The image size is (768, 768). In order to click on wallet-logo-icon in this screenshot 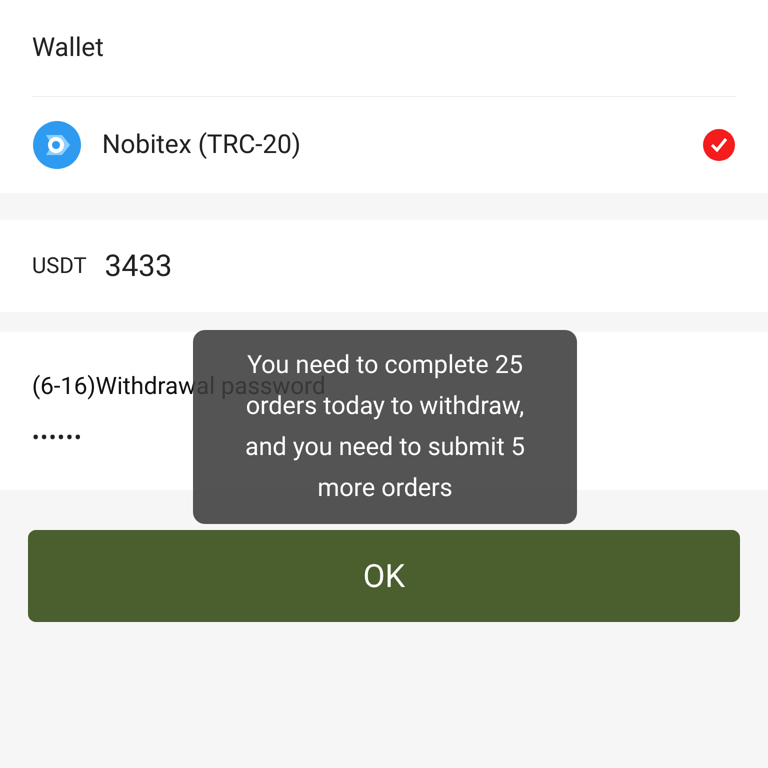, I will do `click(57, 145)`.